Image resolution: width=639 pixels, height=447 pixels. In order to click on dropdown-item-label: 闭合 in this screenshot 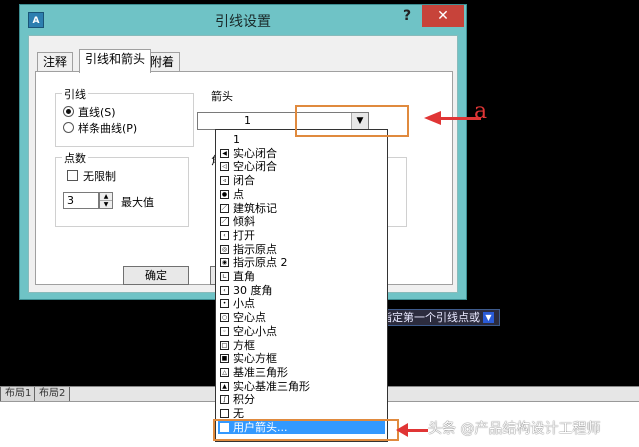, I will do `click(244, 181)`.